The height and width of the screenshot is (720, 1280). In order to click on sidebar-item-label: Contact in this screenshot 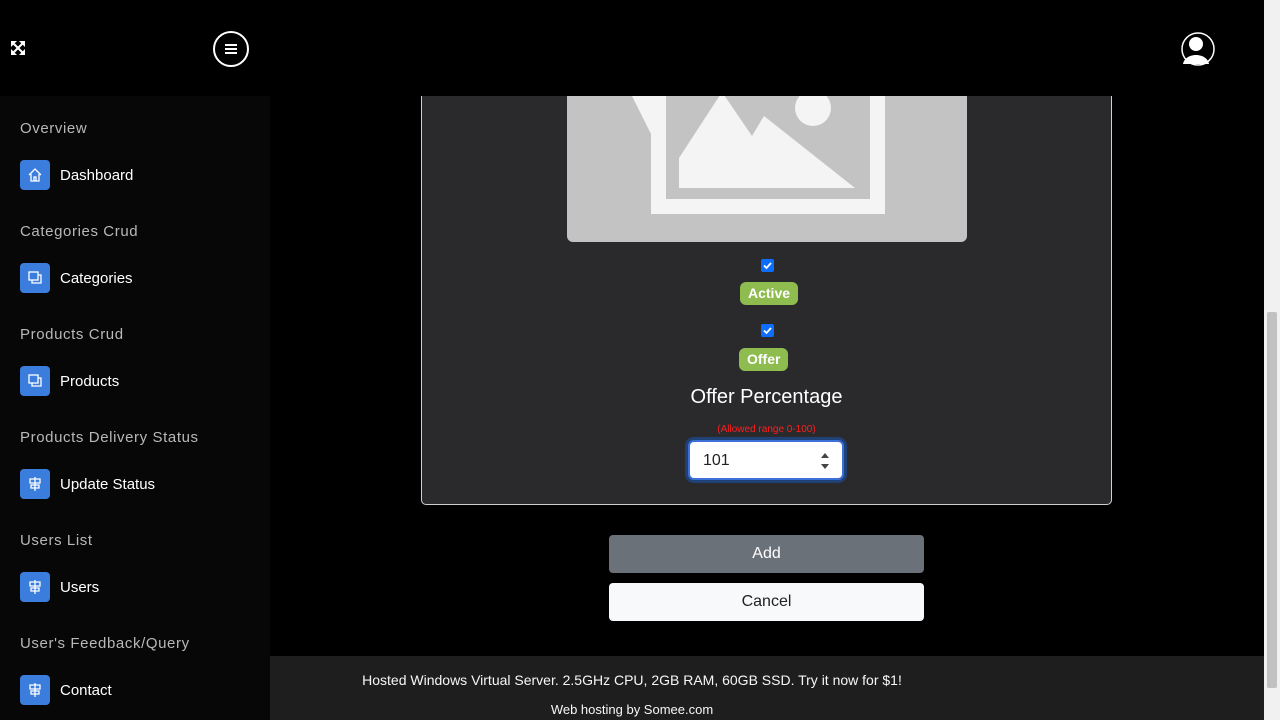, I will do `click(86, 690)`.